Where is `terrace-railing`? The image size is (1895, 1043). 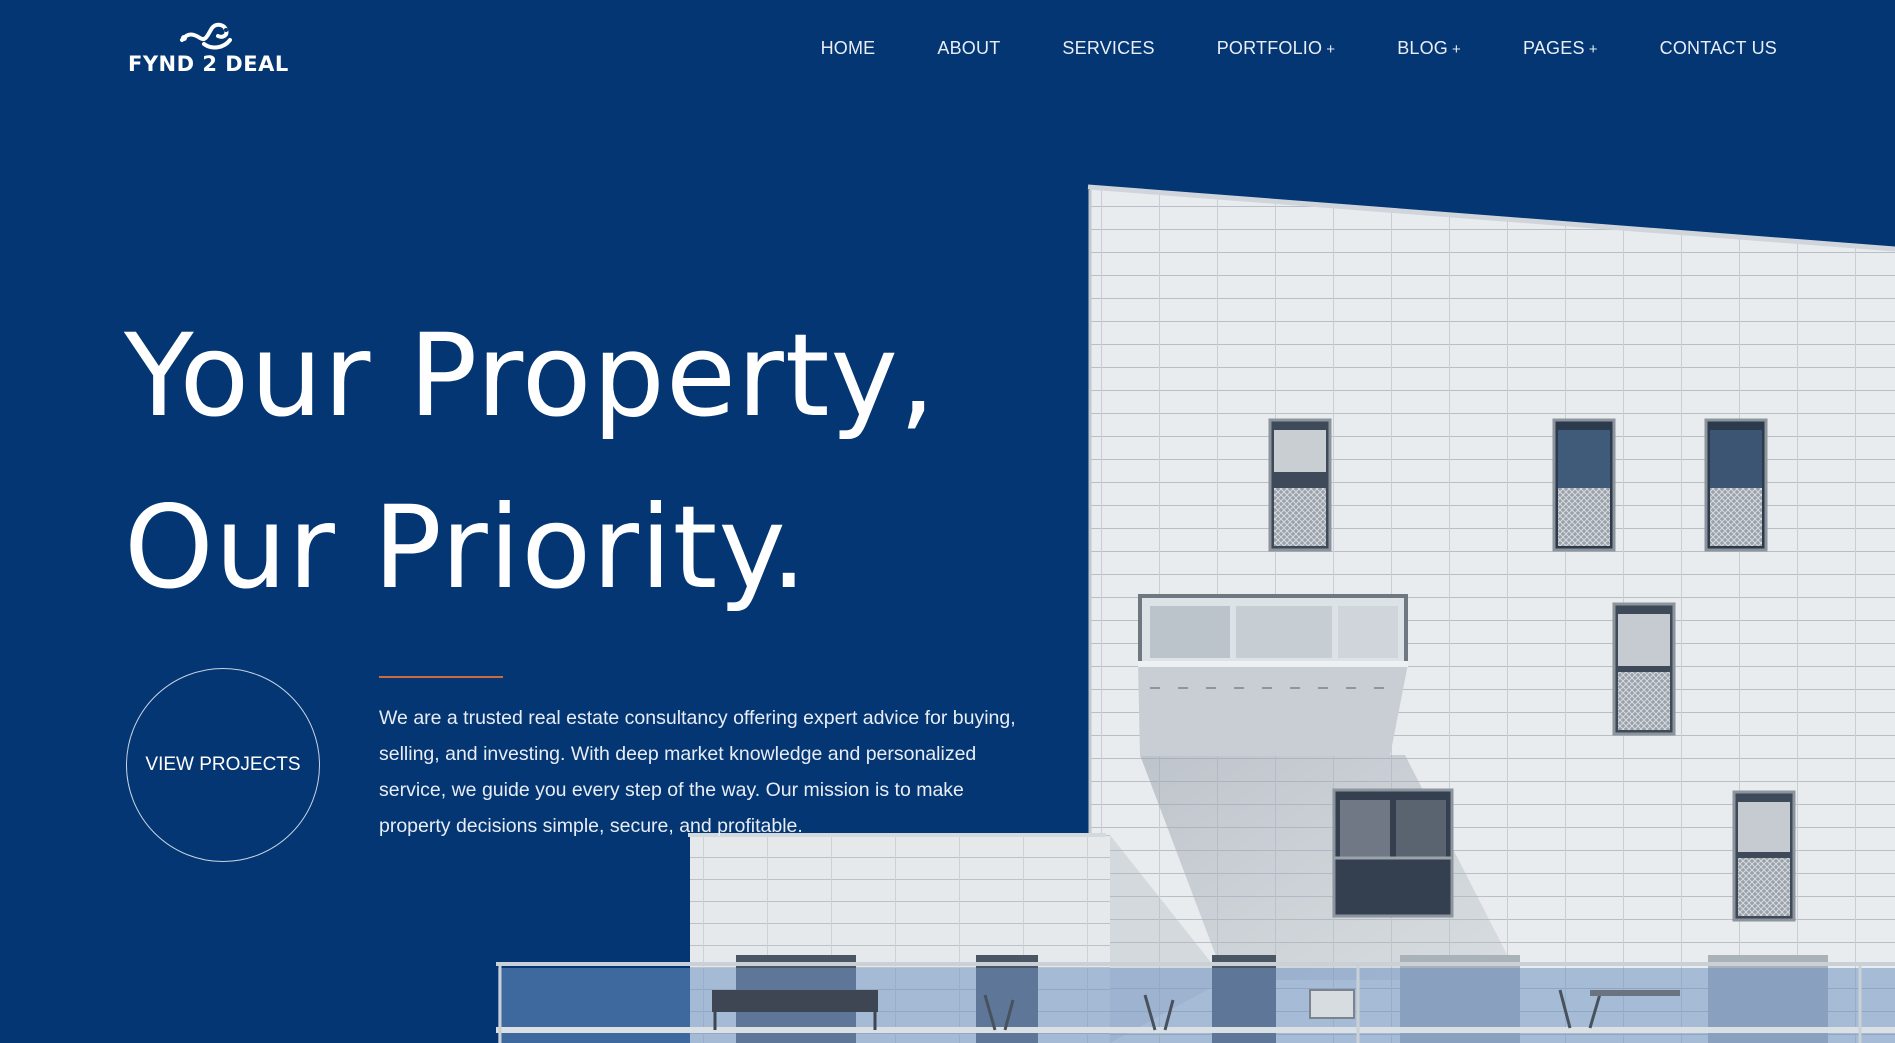
terrace-railing is located at coordinates (1195, 1002).